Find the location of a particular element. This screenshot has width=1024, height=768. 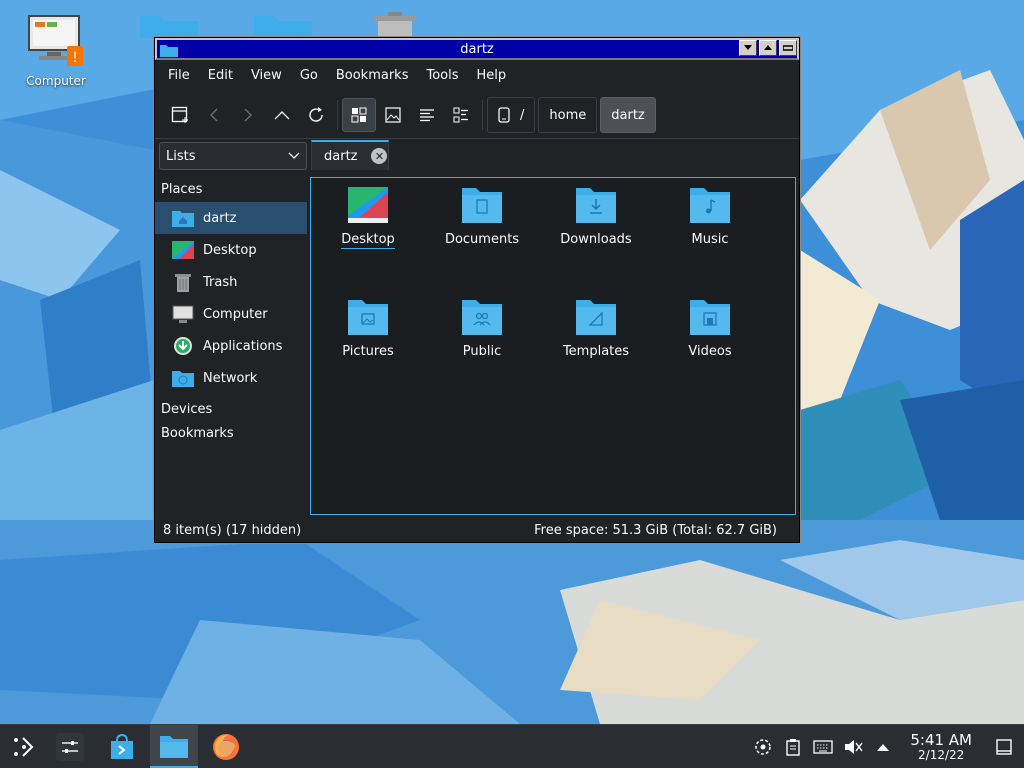

back-button is located at coordinates (214, 115).